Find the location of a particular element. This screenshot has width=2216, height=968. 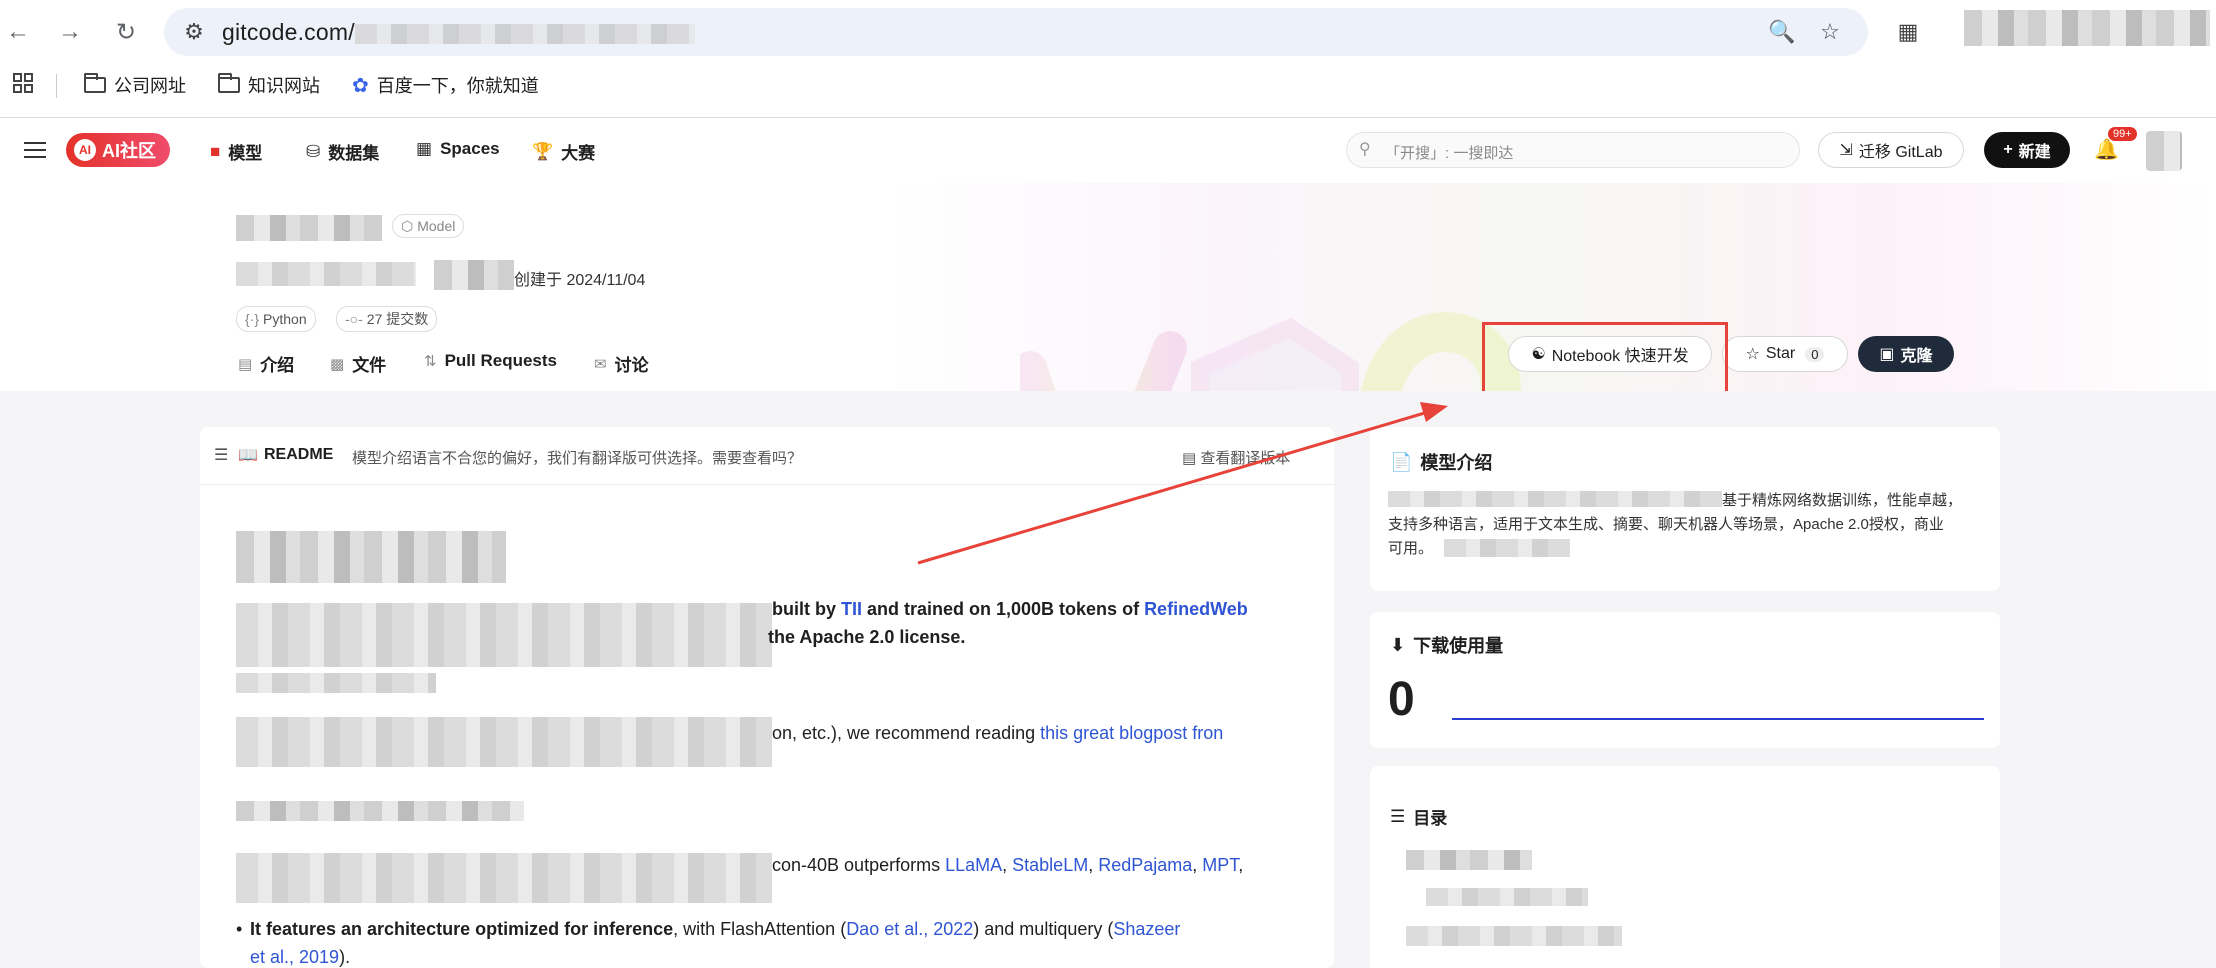

dao-link: Dao et al., 2022 is located at coordinates (909, 929).